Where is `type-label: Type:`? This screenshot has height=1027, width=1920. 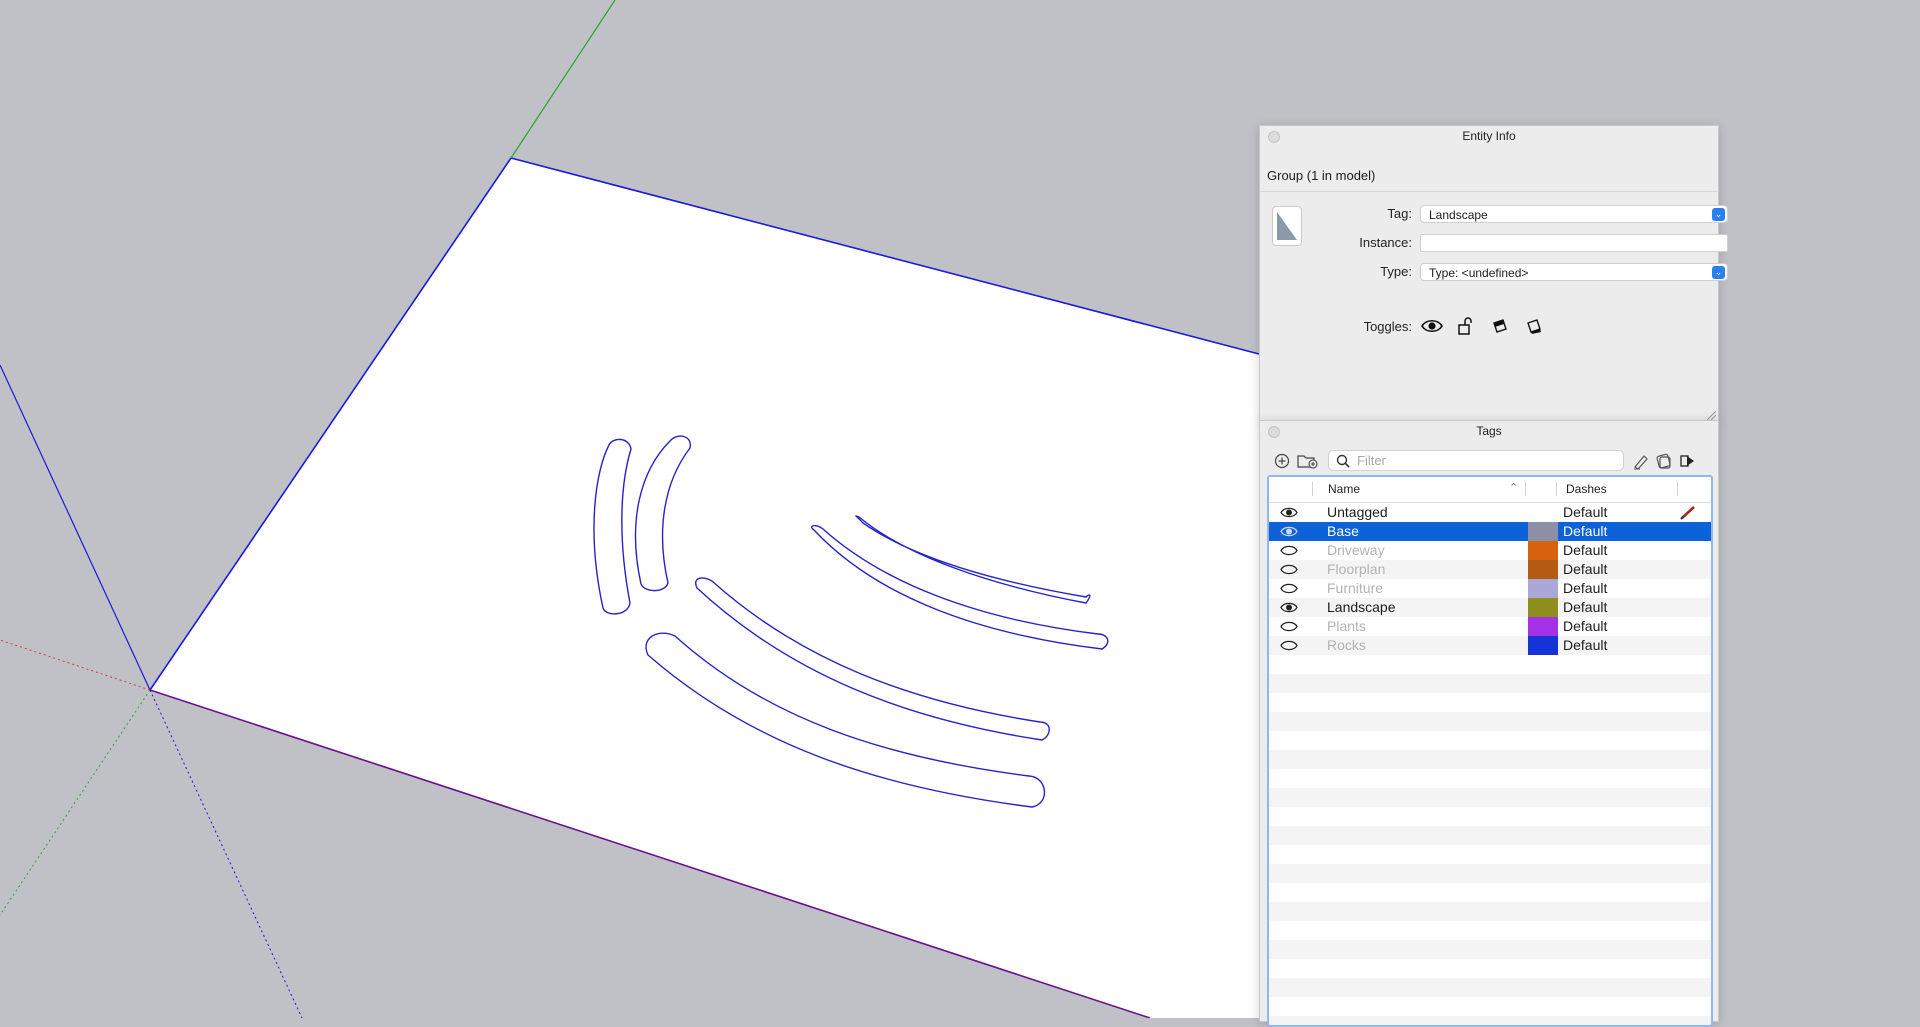 type-label: Type: is located at coordinates (1396, 271).